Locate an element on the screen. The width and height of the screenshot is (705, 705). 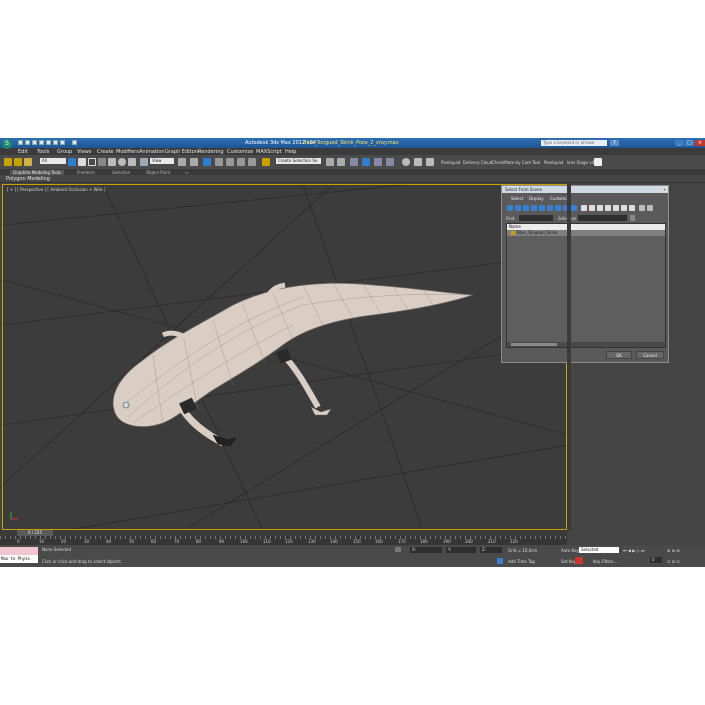
toolbar-pixelquad: Pixelquad is located at coordinates (450, 162).